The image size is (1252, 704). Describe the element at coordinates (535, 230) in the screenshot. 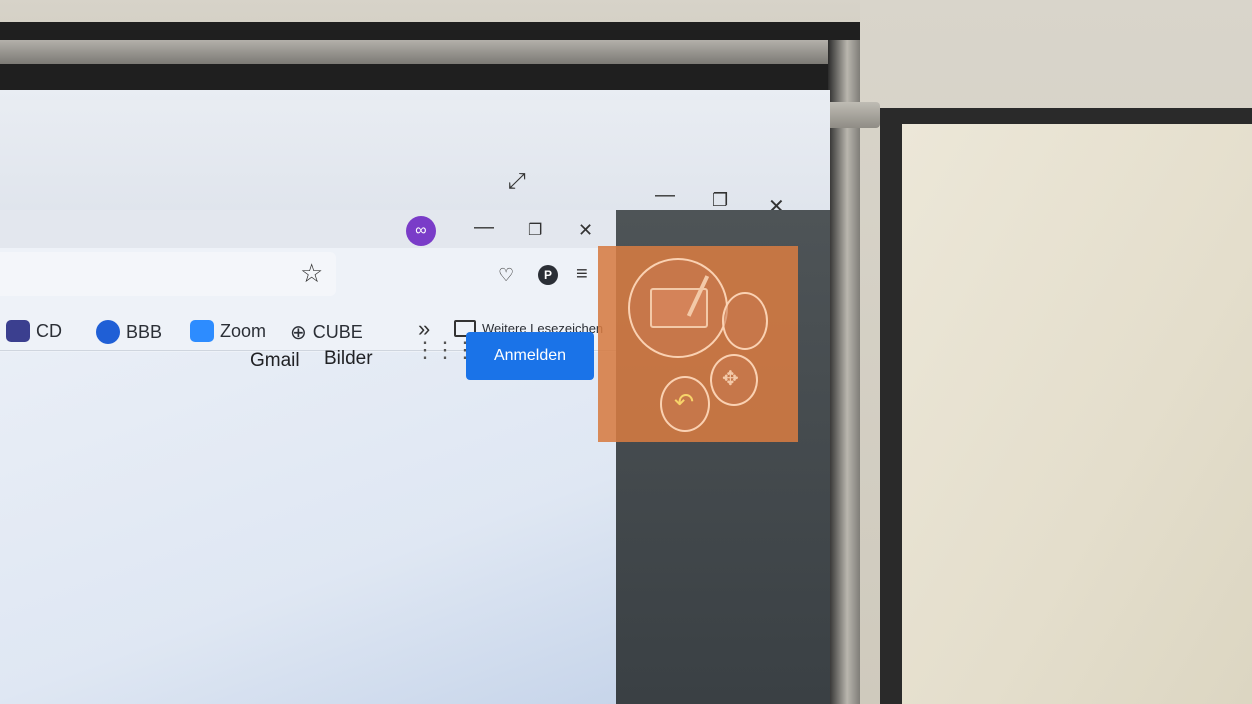

I see `inner-restore-button: ❐` at that location.